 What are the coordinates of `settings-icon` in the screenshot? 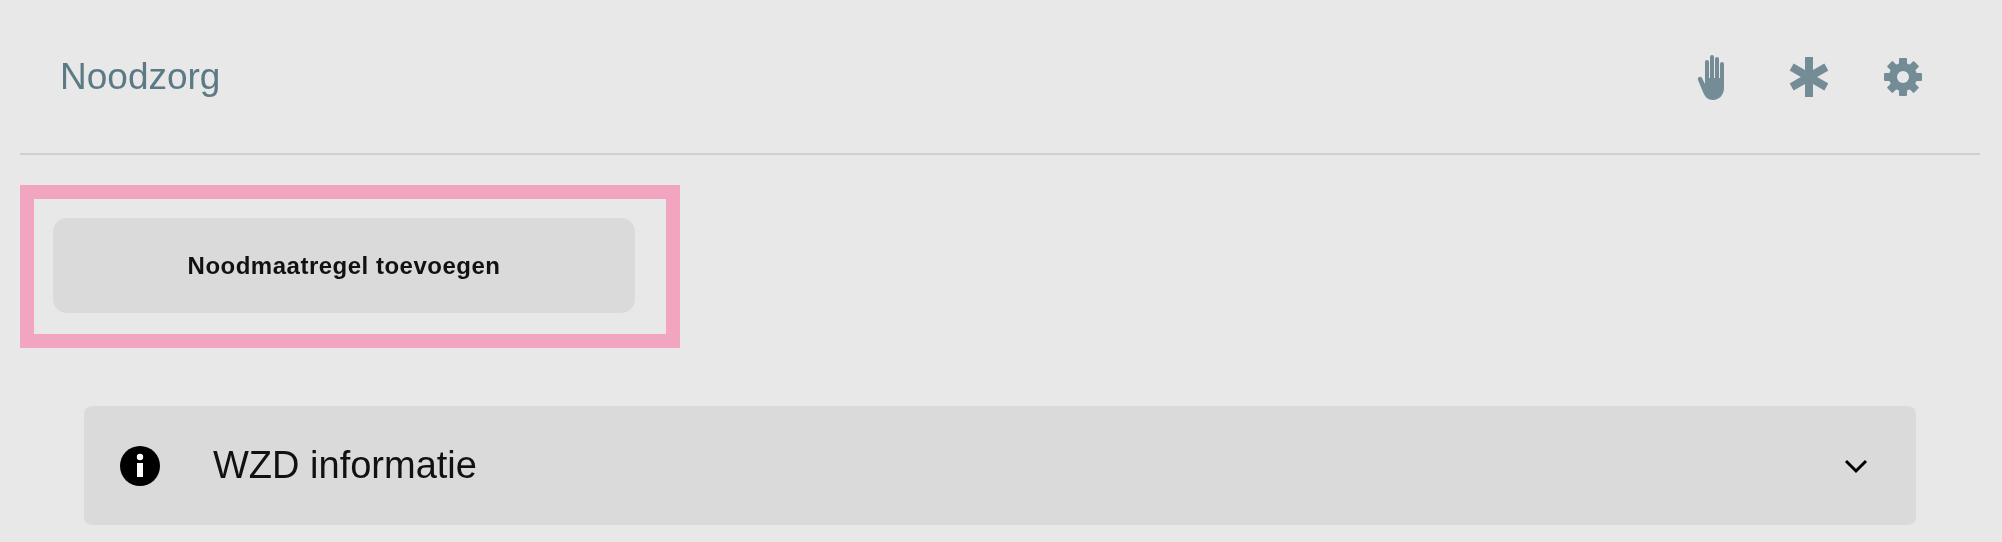 It's located at (1903, 76).